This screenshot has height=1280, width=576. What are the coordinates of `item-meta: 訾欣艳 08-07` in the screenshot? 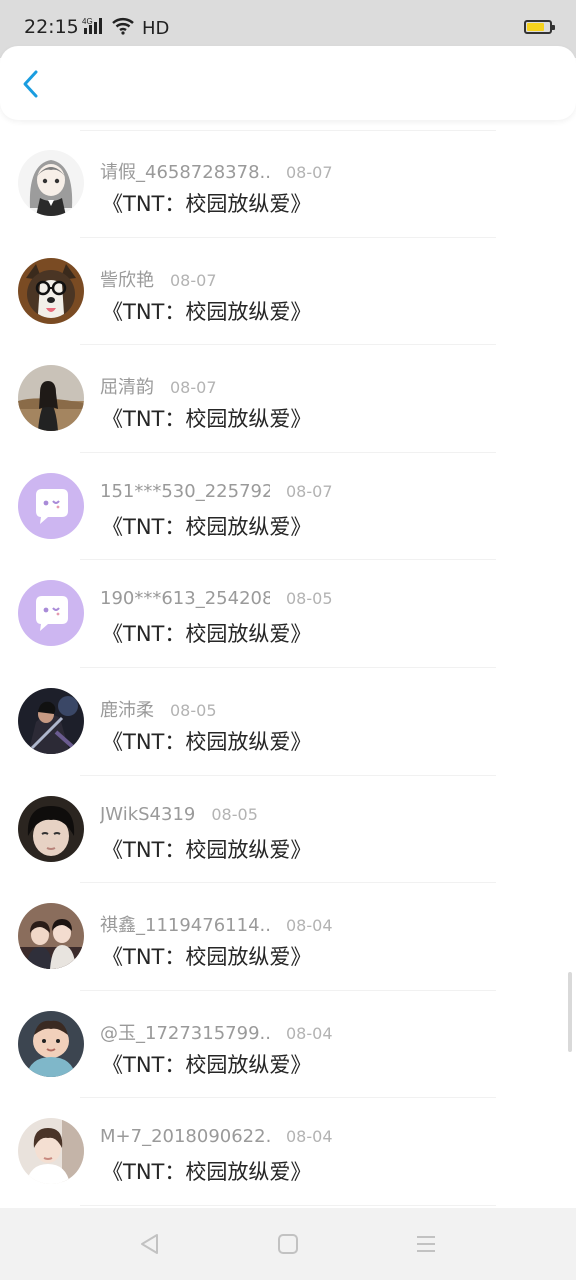 It's located at (158, 279).